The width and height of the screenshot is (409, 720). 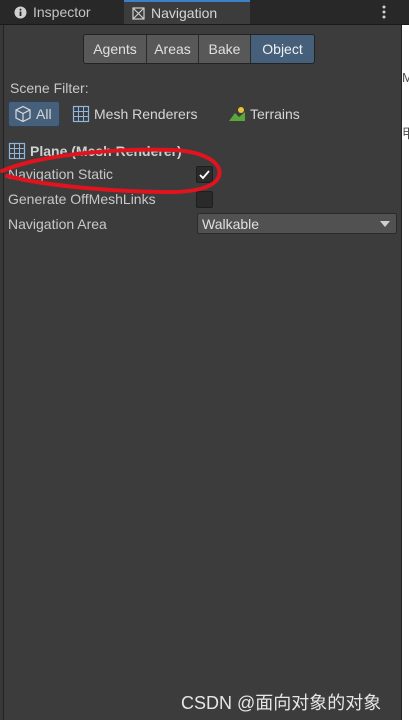 I want to click on adjacent-panel-strip: M 甲, so click(x=405, y=372).